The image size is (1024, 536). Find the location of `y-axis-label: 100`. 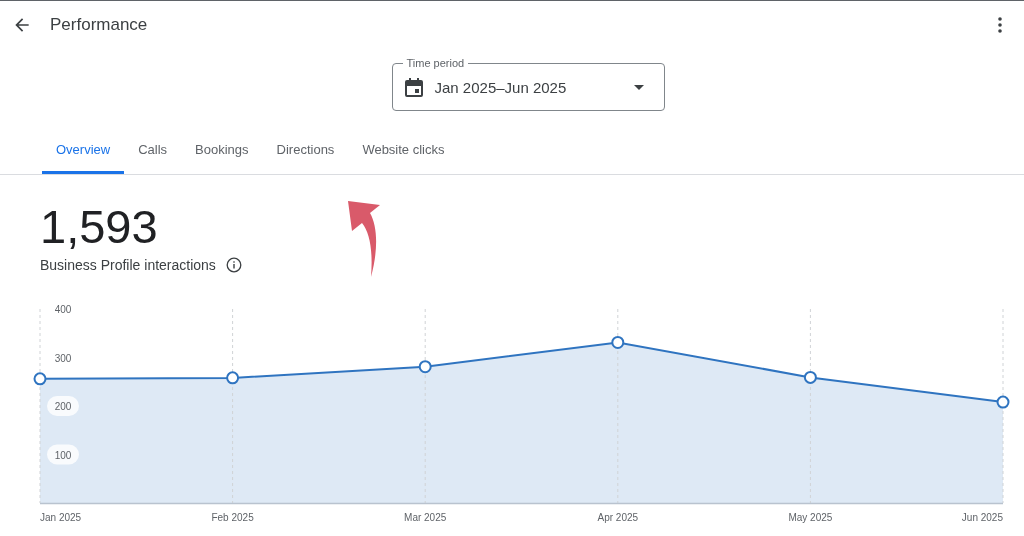

y-axis-label: 100 is located at coordinates (63, 454).